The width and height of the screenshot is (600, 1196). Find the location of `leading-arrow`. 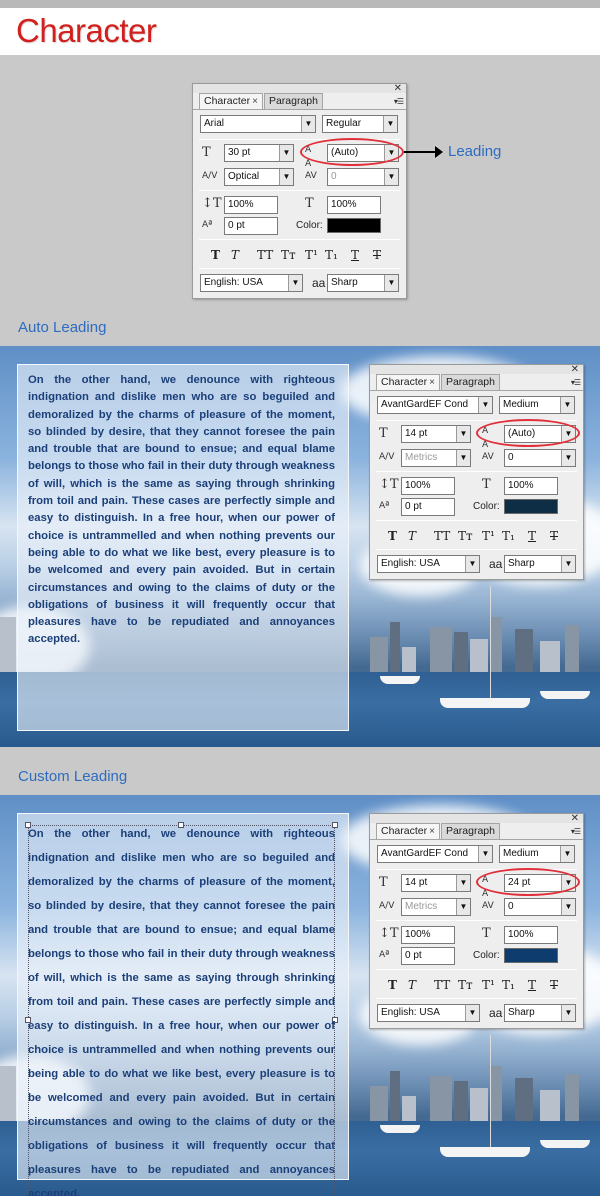

leading-arrow is located at coordinates (423, 152).